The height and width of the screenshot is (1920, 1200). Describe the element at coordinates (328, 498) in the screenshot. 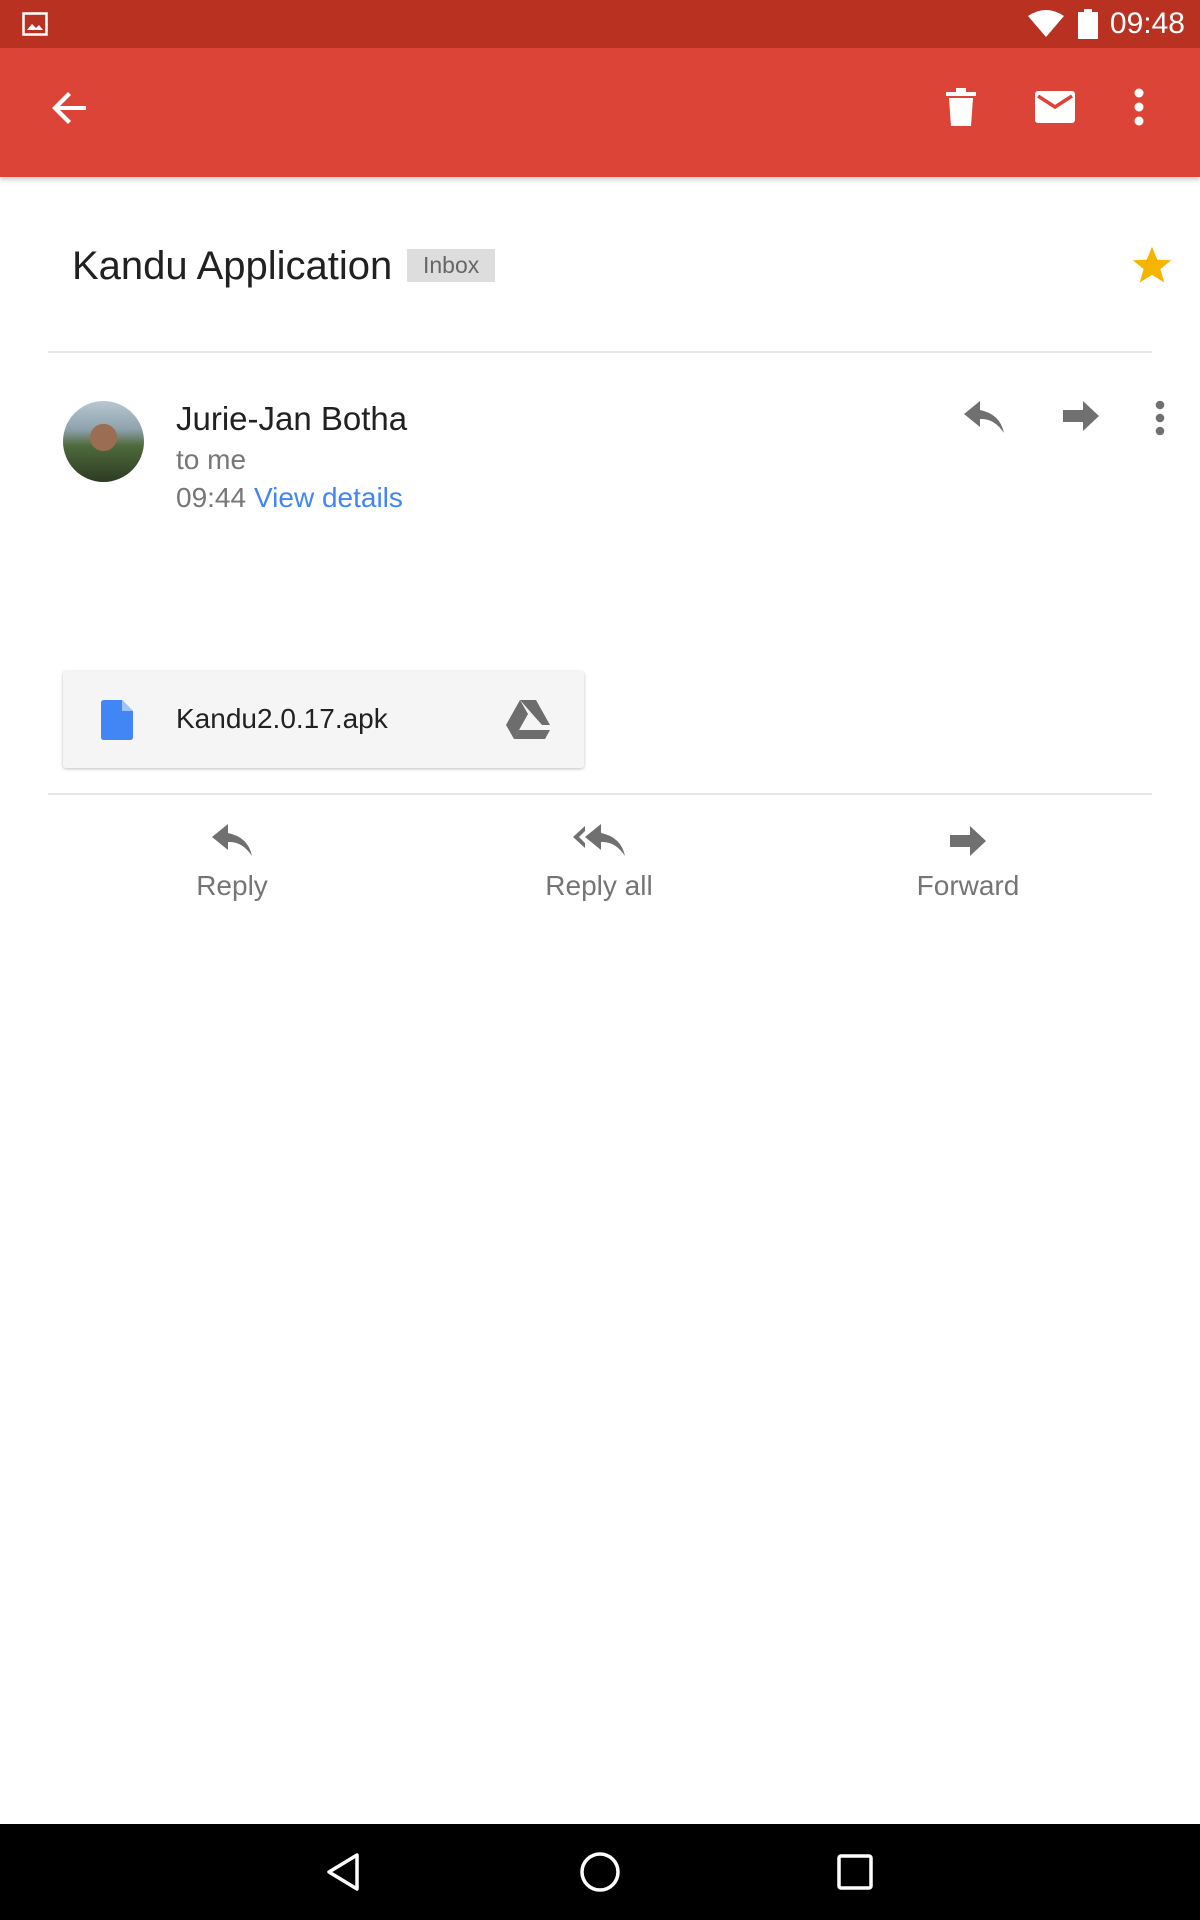

I see `view-details-link: View details` at that location.